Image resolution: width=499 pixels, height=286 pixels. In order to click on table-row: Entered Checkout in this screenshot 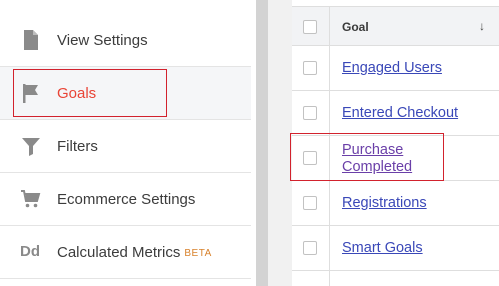, I will do `click(395, 113)`.